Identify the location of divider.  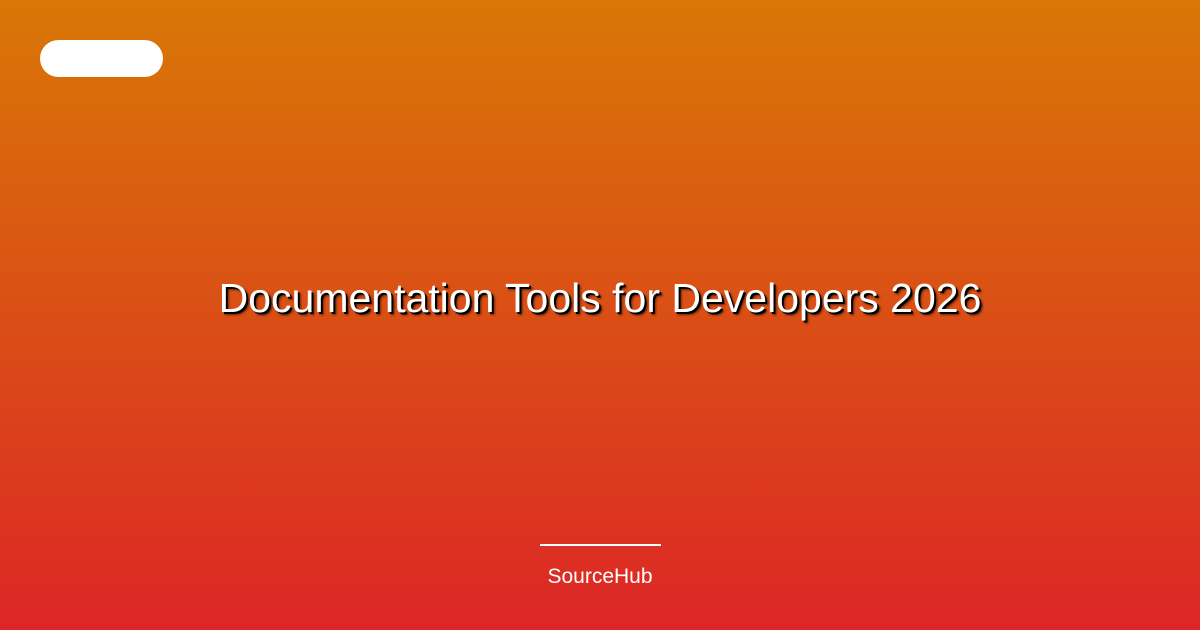
(600, 545).